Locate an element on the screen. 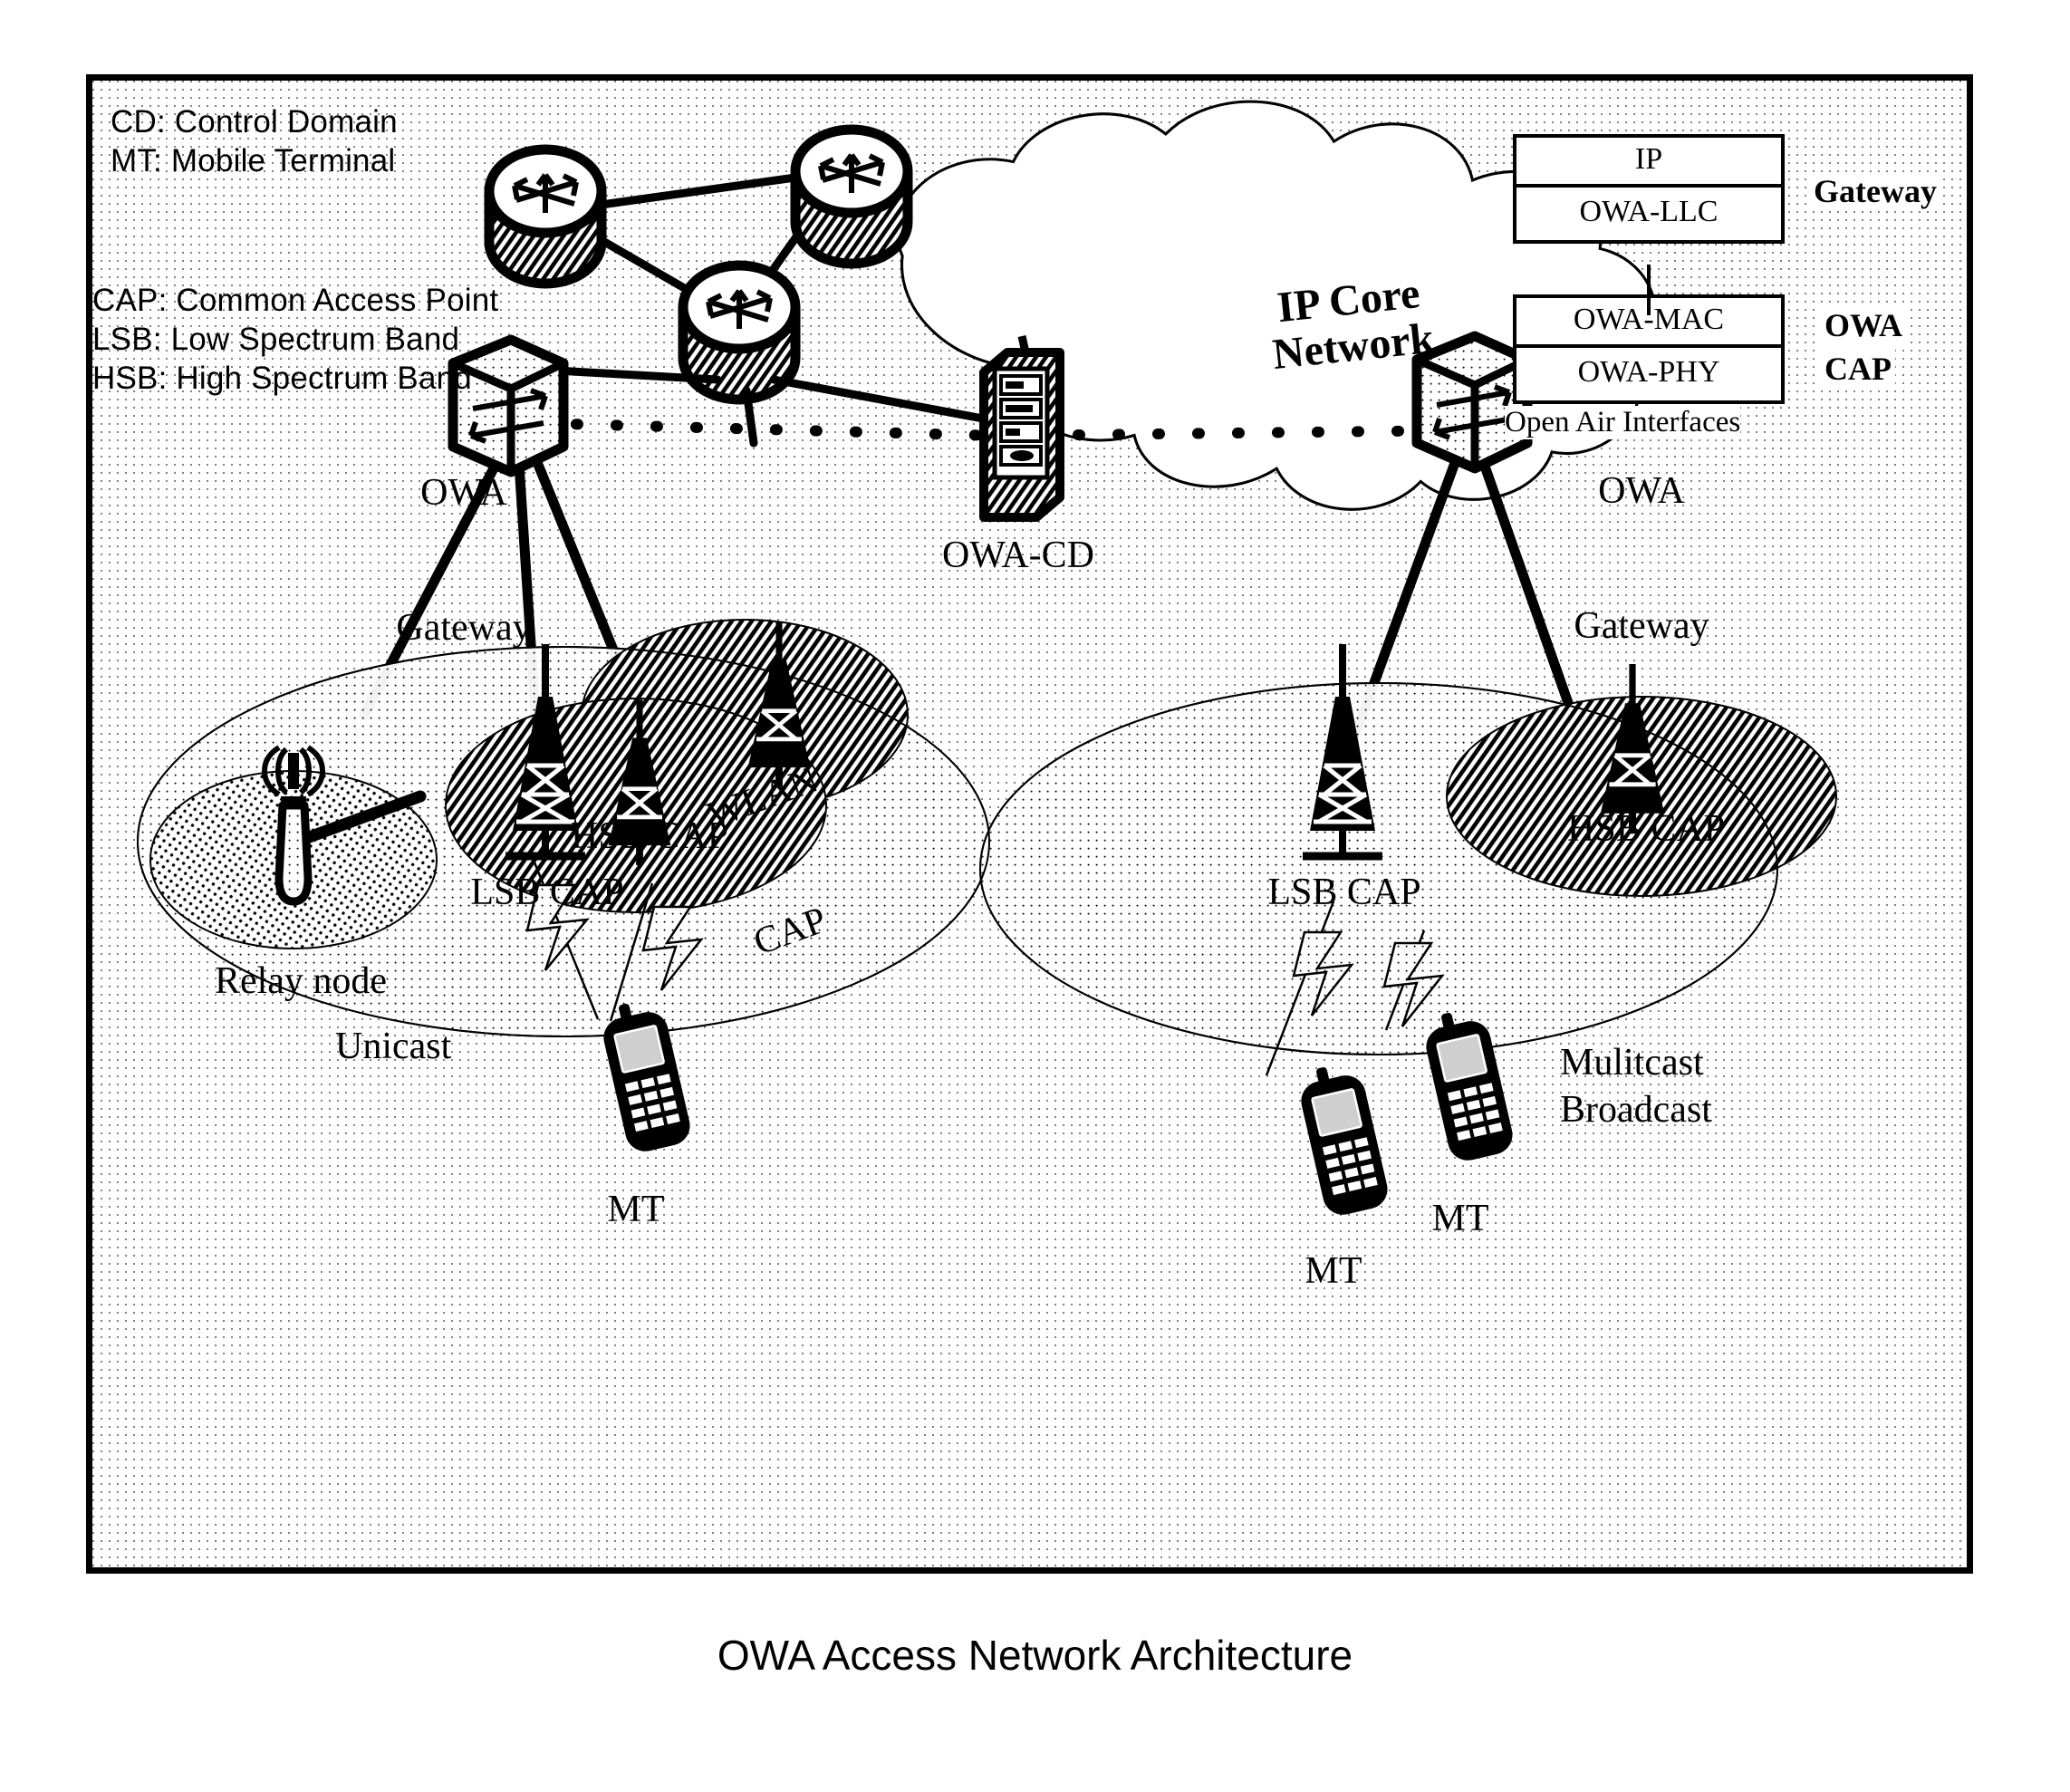 This screenshot has width=2070, height=1792. wlan-cap-line2: CAP is located at coordinates (790, 931).